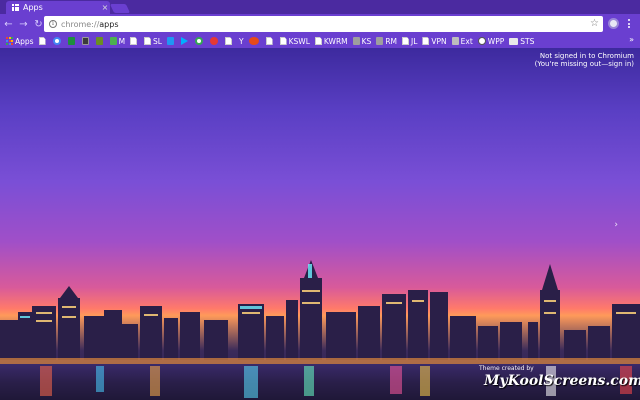 The height and width of the screenshot is (400, 640). Describe the element at coordinates (120, 8) in the screenshot. I see `new-tab-button` at that location.